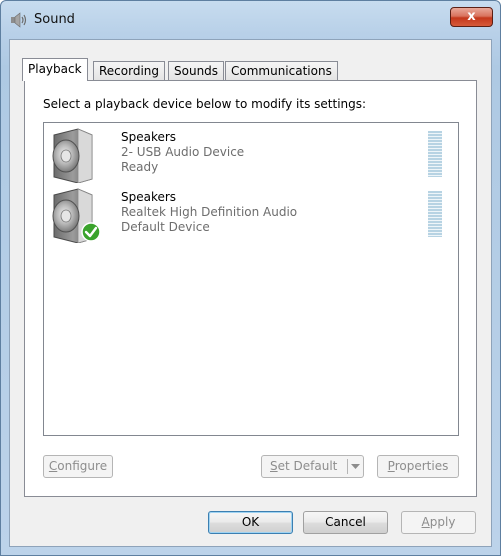 Image resolution: width=501 pixels, height=556 pixels. Describe the element at coordinates (140, 167) in the screenshot. I see `device-status: Ready` at that location.